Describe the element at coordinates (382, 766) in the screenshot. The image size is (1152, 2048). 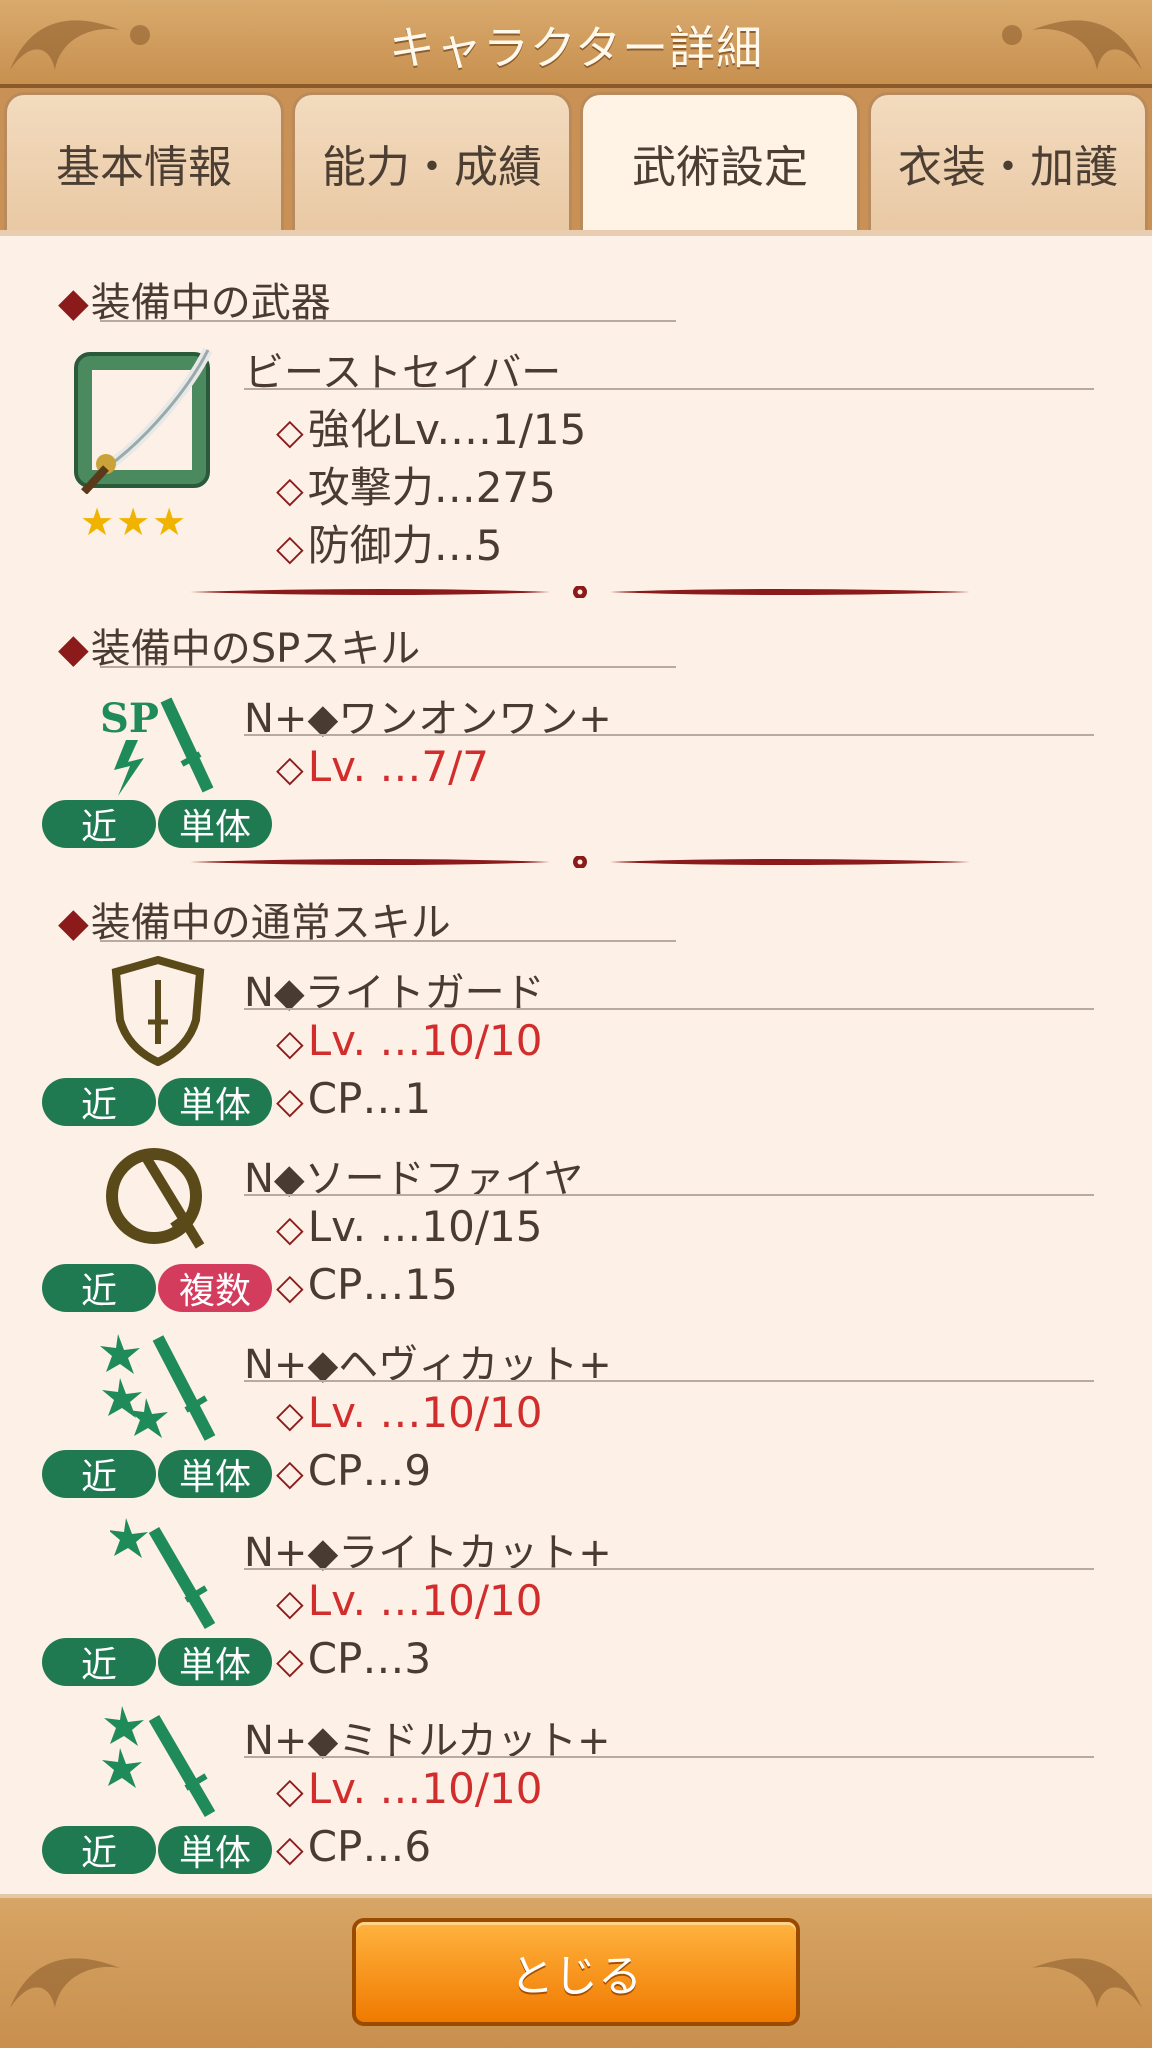
I see `sp-skill-level: ◇Lv. …7/7` at that location.